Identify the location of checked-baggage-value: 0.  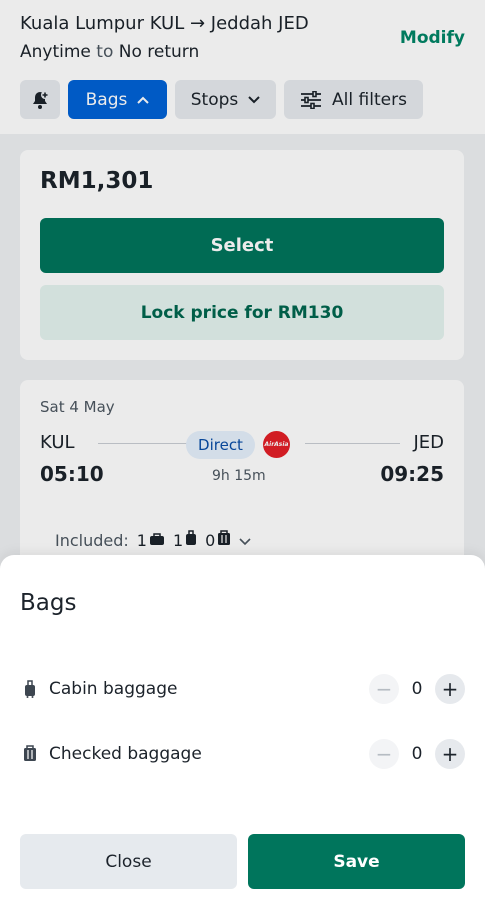
(417, 754).